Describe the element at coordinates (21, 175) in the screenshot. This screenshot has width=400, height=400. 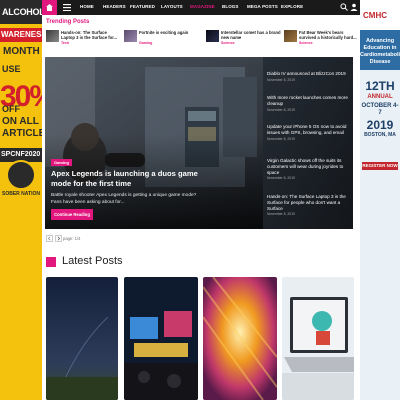
I see `sponsor-logo` at that location.